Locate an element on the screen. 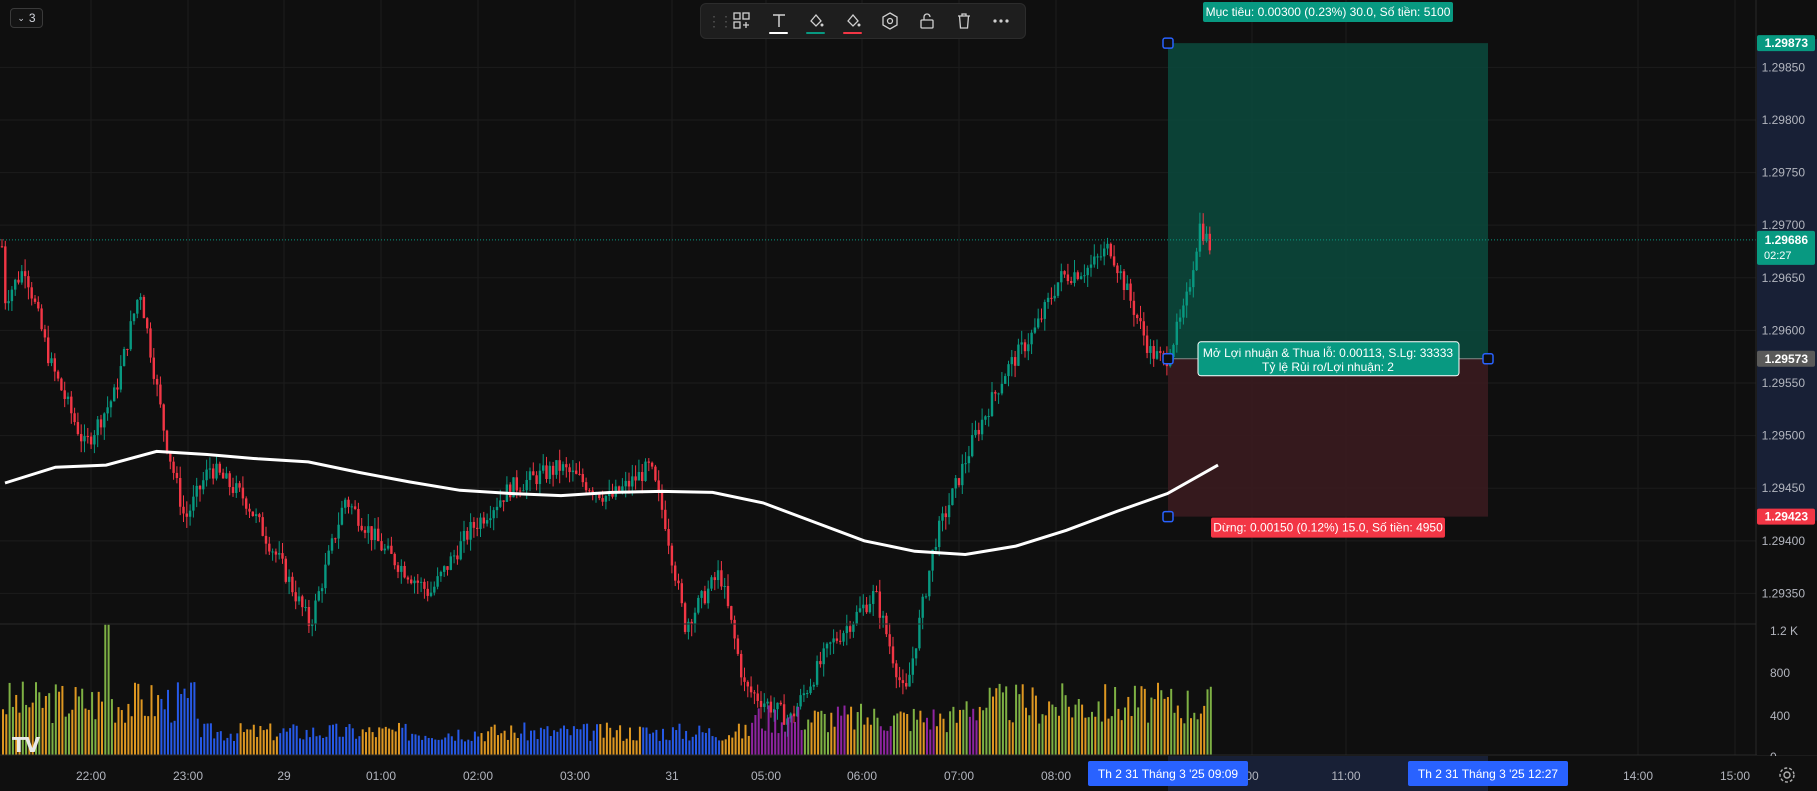 Image resolution: width=1817 pixels, height=791 pixels. add-template-button is located at coordinates (741, 21).